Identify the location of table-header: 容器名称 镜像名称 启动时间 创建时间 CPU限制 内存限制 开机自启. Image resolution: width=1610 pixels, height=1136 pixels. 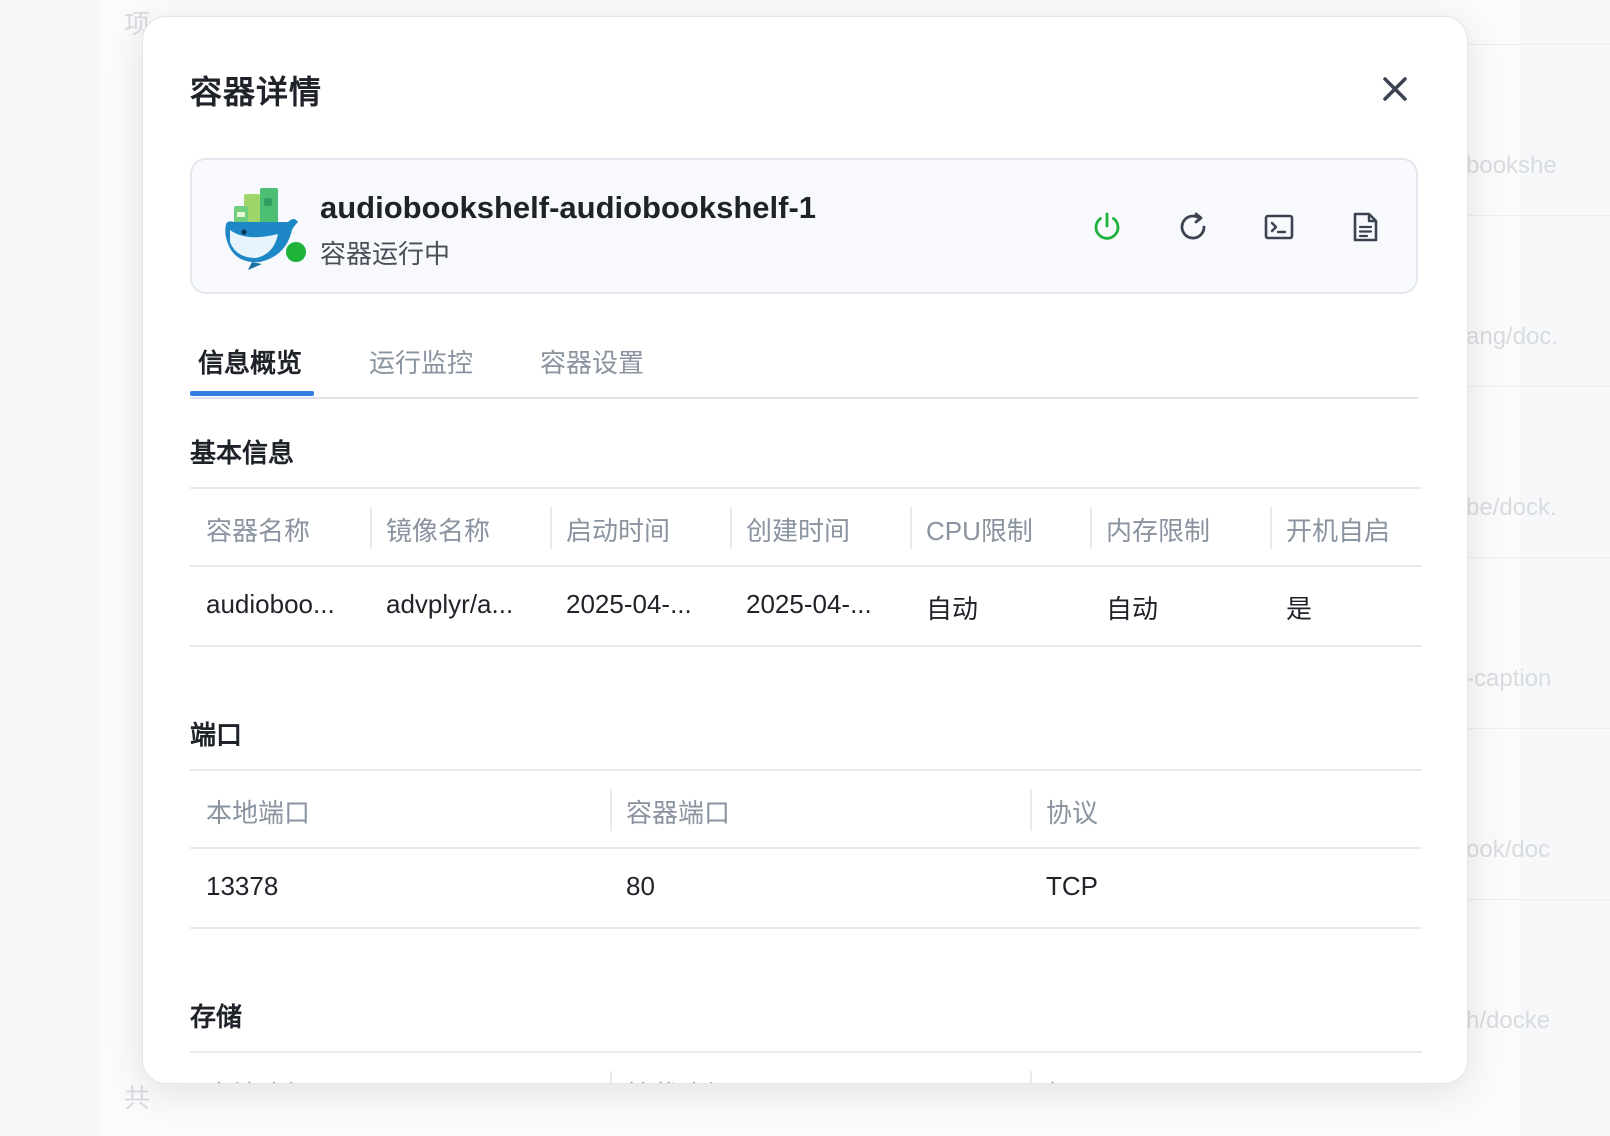
(806, 527).